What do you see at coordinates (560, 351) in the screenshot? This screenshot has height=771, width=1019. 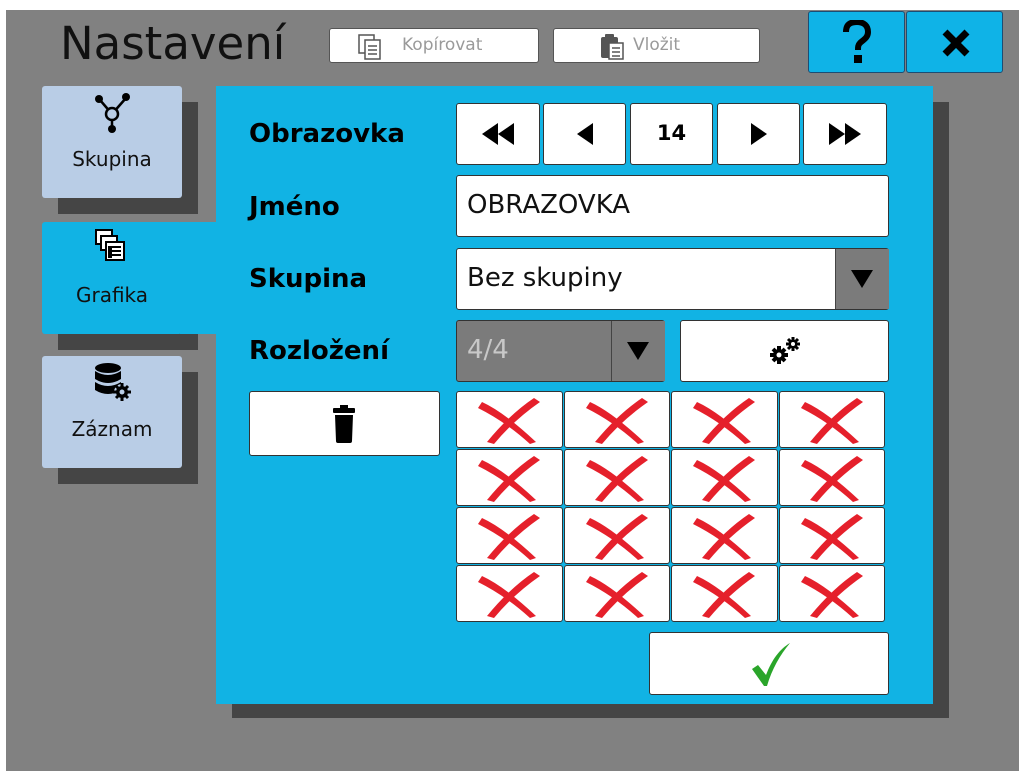 I see `layout-select: 4/4` at bounding box center [560, 351].